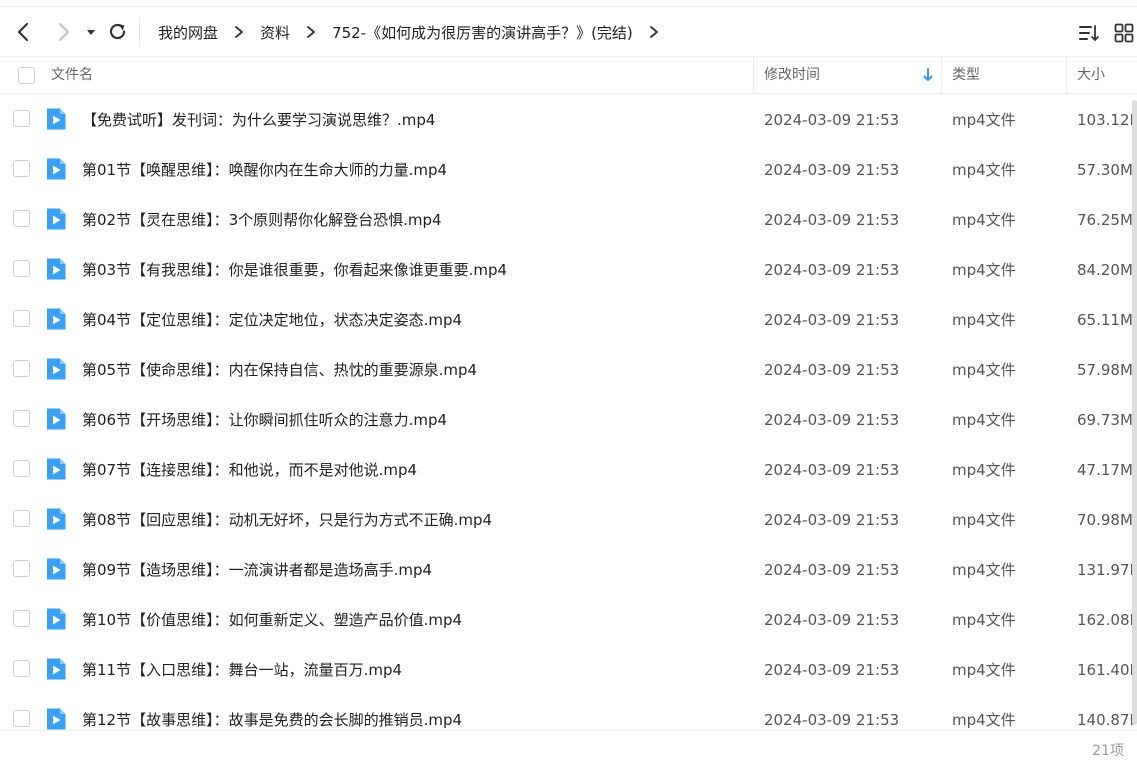 The image size is (1137, 770). I want to click on file-name: 第12节【故事思维】：故事是免费的会长脚的推销员.mp4, so click(272, 712).